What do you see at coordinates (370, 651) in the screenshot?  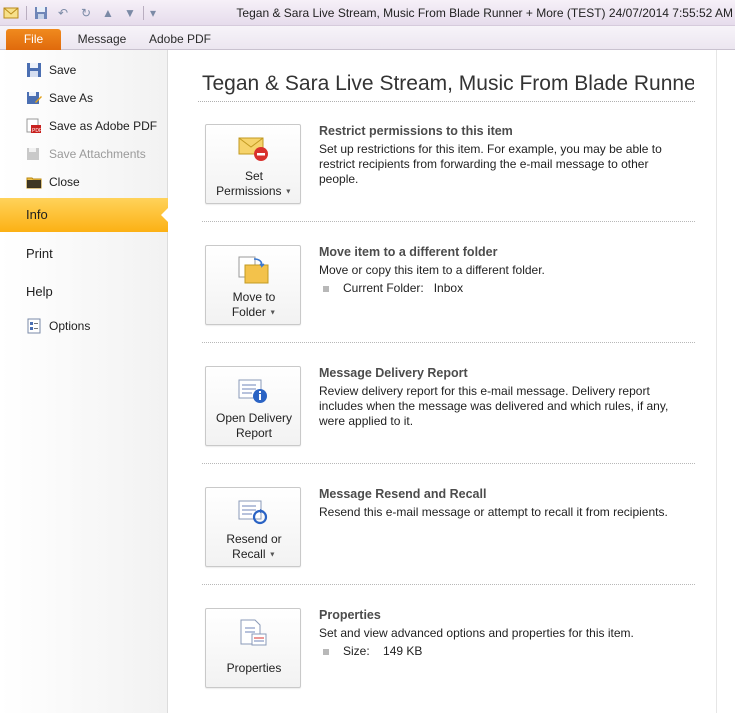 I see `item-size: Size: 149 KB` at bounding box center [370, 651].